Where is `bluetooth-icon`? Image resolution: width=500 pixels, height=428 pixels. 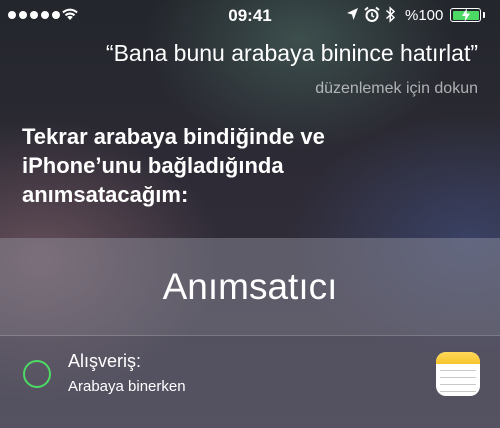
bluetooth-icon is located at coordinates (390, 14).